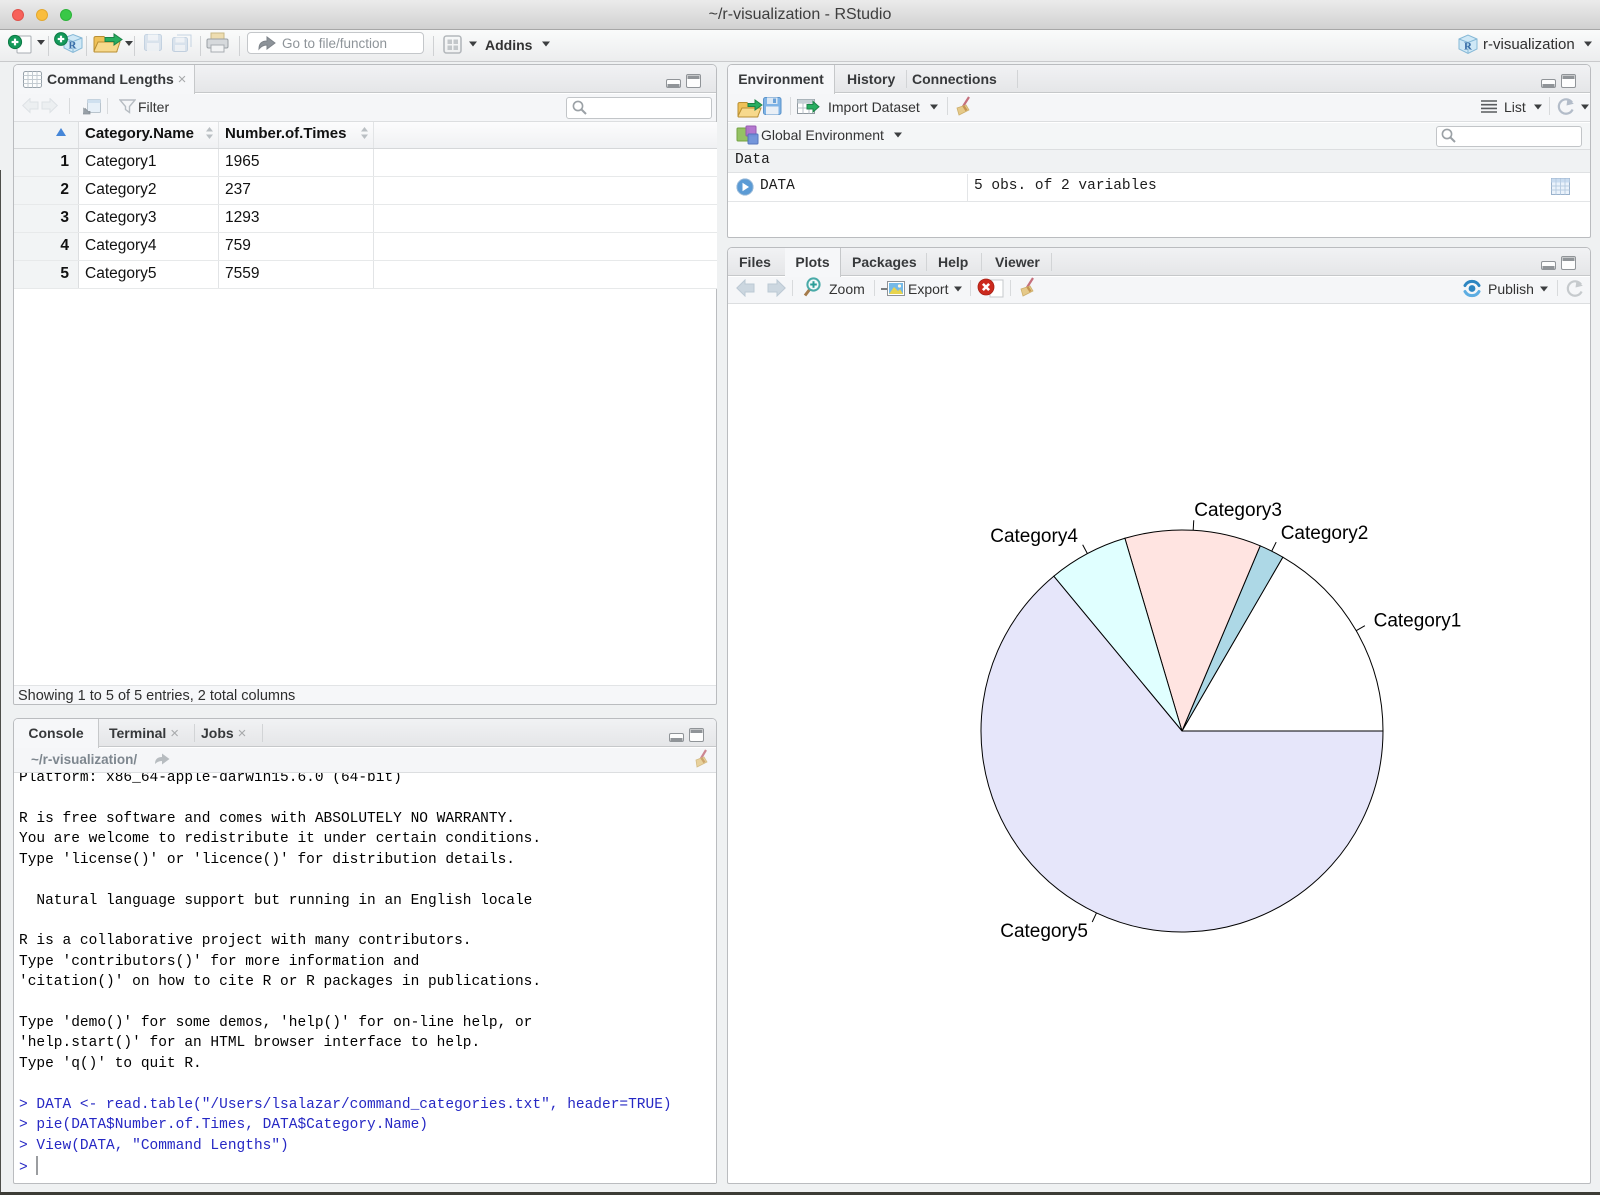 The height and width of the screenshot is (1195, 1600). I want to click on svg-text: Category4, so click(1034, 536).